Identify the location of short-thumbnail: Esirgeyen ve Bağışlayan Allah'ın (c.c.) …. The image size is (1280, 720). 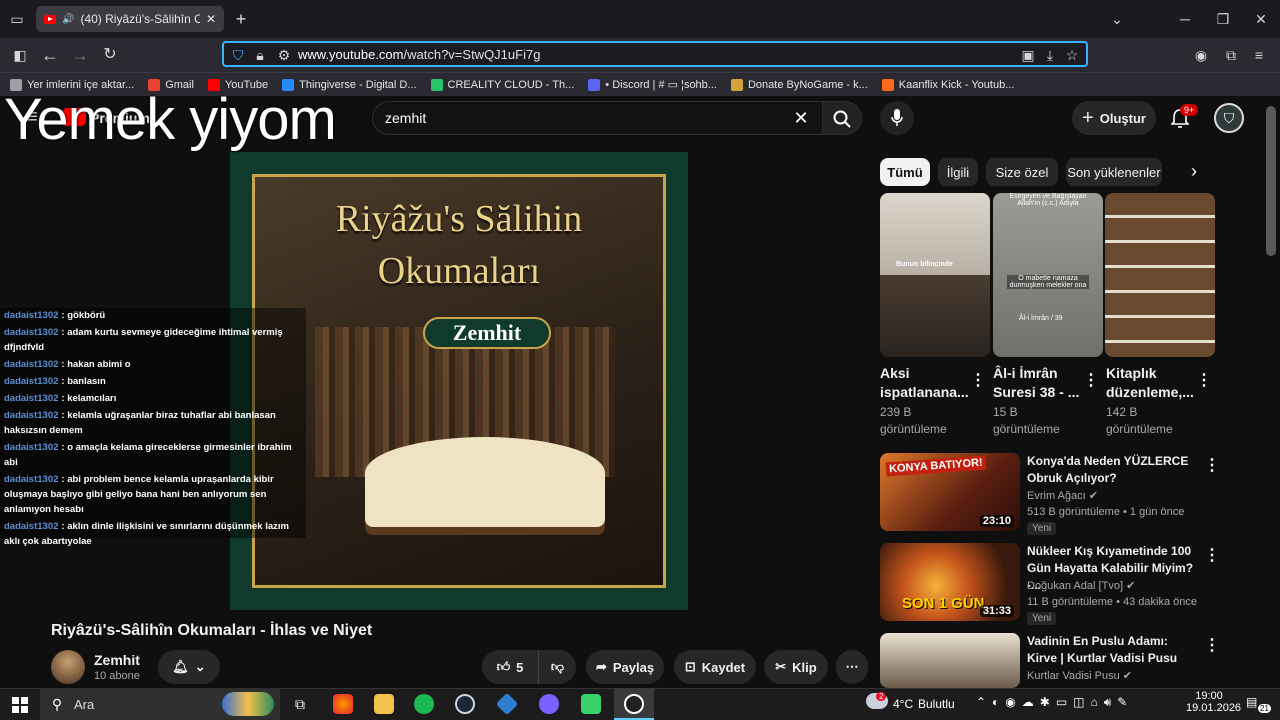
(1048, 275).